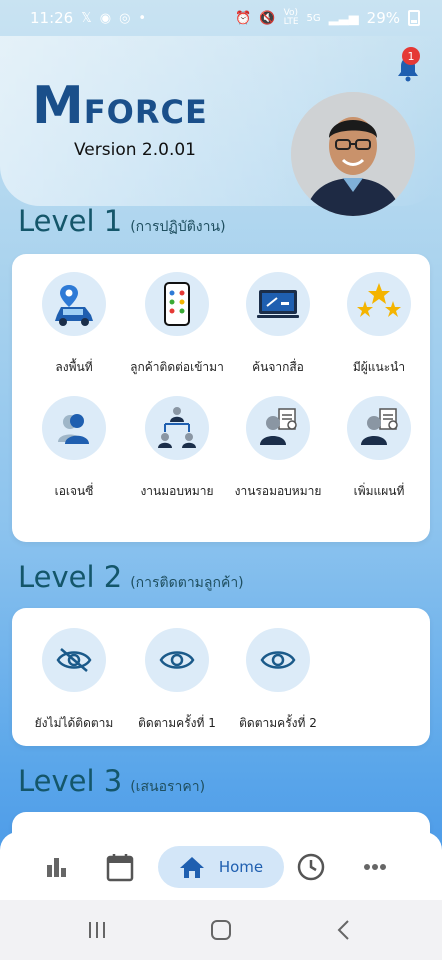 Image resolution: width=442 pixels, height=960 pixels. I want to click on tile-label: ติดตามครั้งที่ 2, so click(278, 723).